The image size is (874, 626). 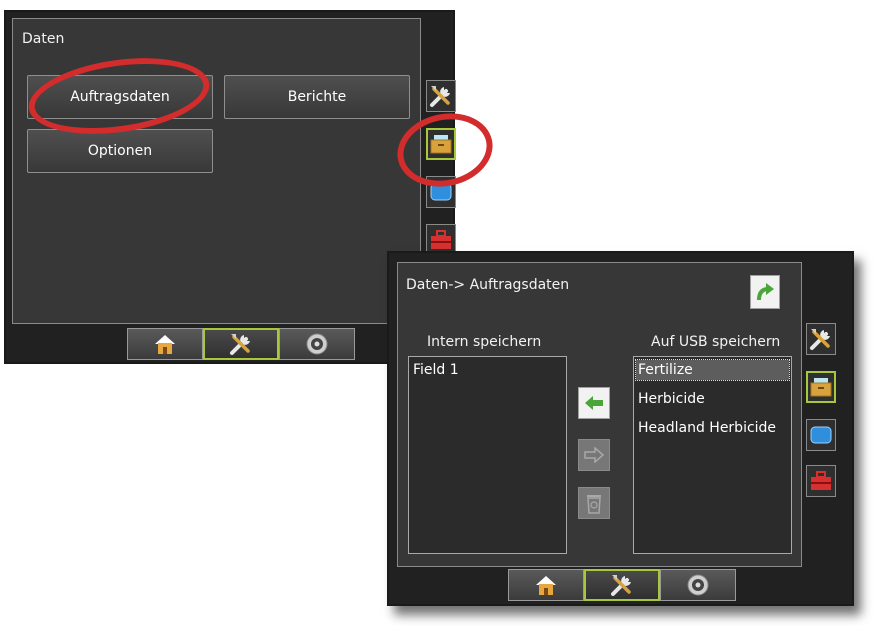 I want to click on display-icon, so click(x=821, y=435).